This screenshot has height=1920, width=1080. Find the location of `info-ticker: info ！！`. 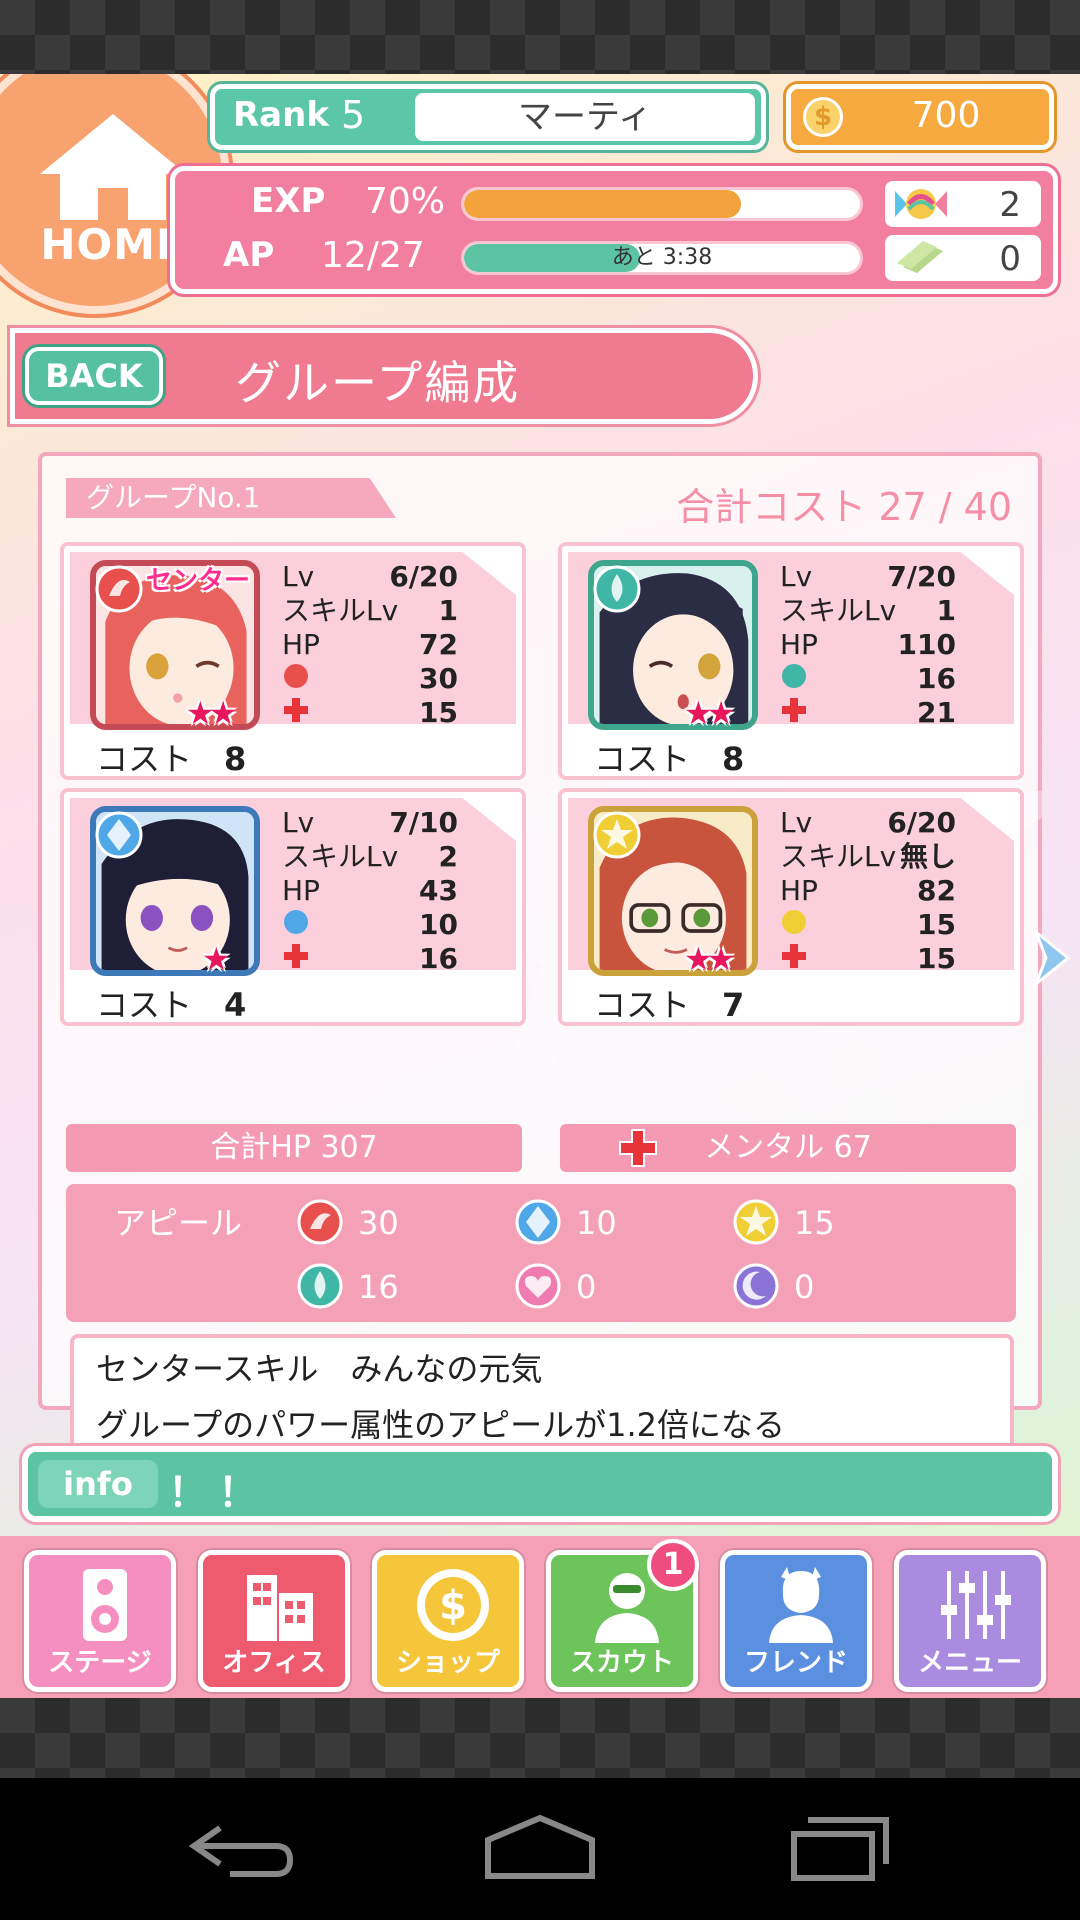

info-ticker: info ！！ is located at coordinates (540, 1484).